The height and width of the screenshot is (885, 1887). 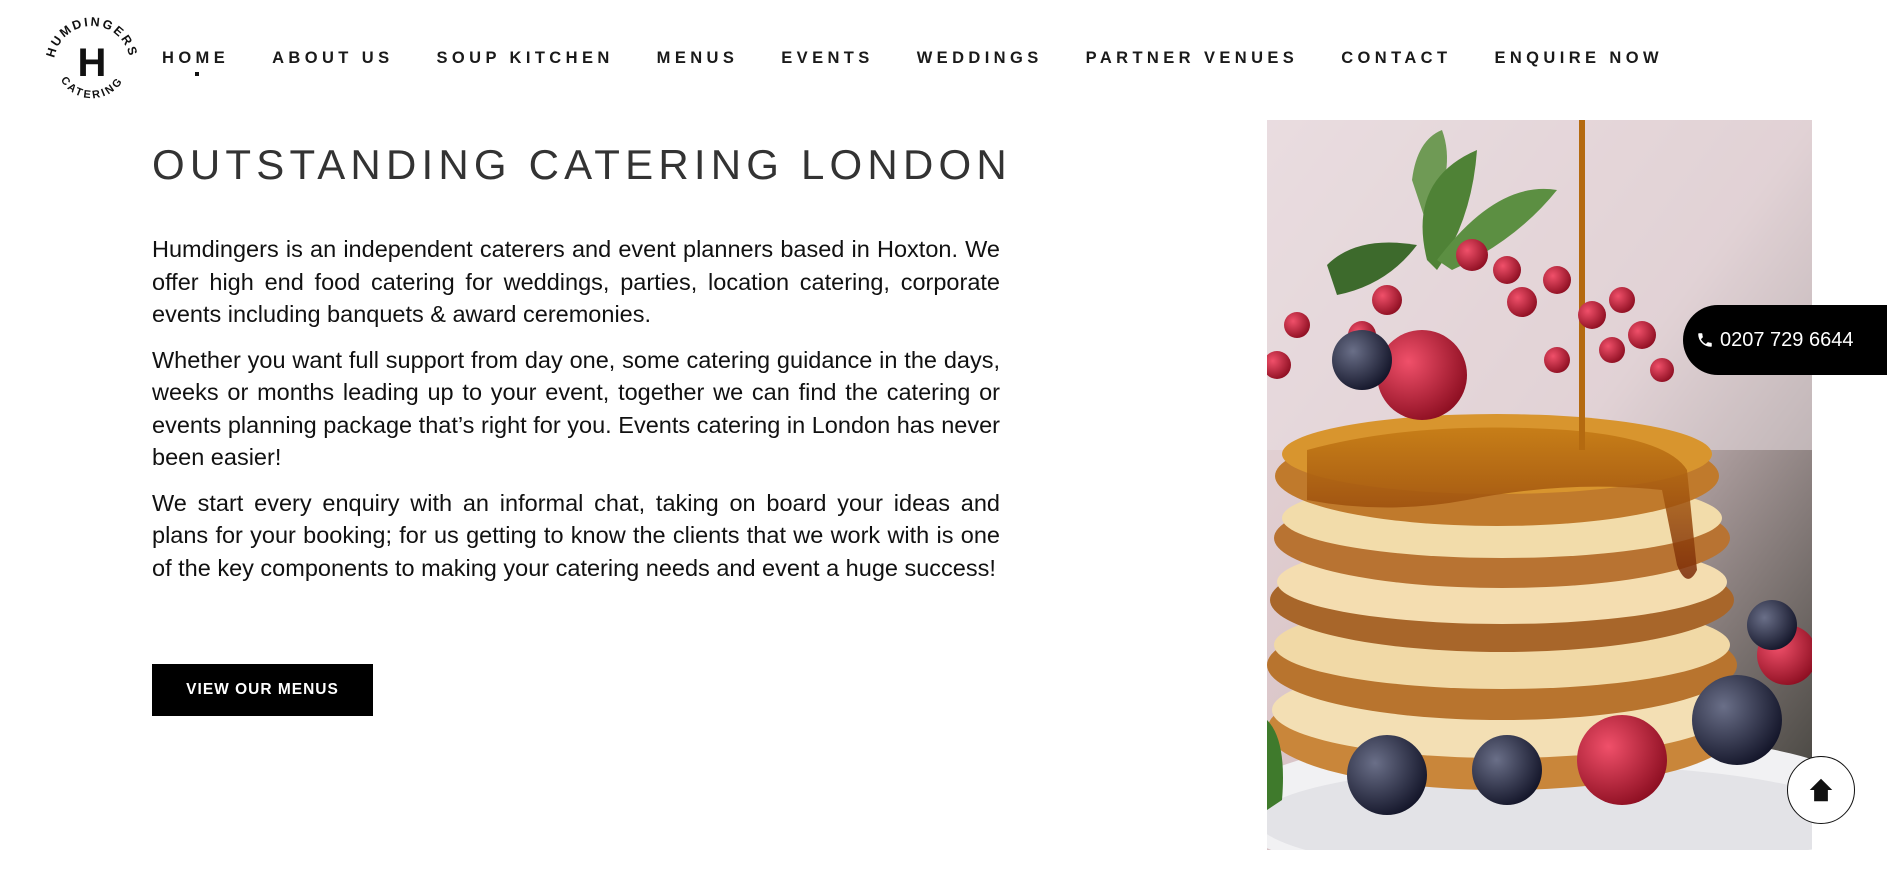 I want to click on nav-item-home: HOME, so click(x=195, y=61).